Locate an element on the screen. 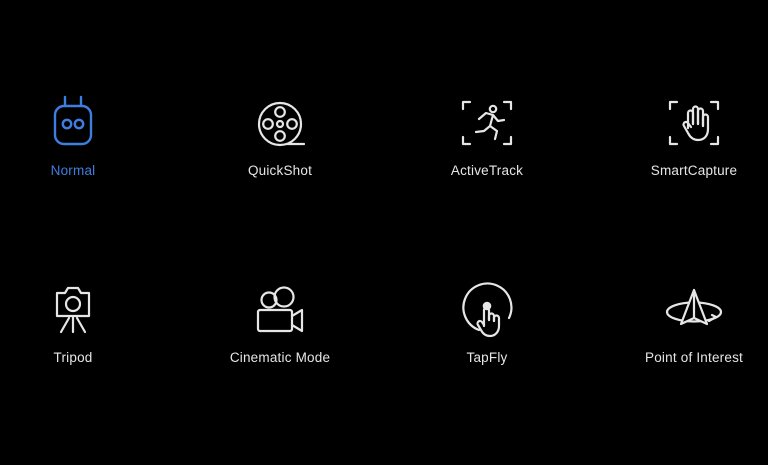 The image size is (768, 465). mode-tapfly: TapFly is located at coordinates (487, 335).